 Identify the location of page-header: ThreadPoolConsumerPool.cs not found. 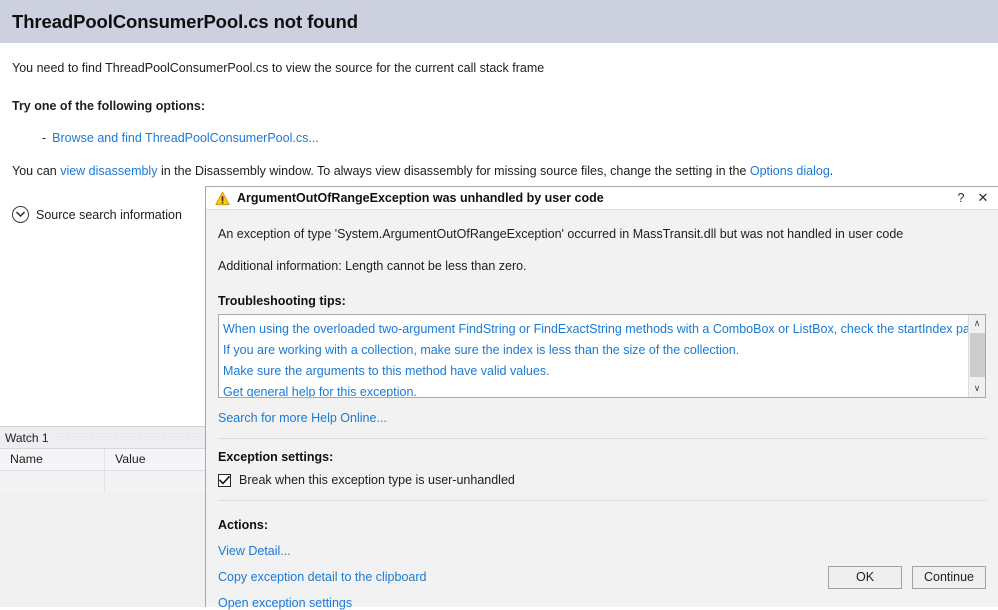
(499, 21).